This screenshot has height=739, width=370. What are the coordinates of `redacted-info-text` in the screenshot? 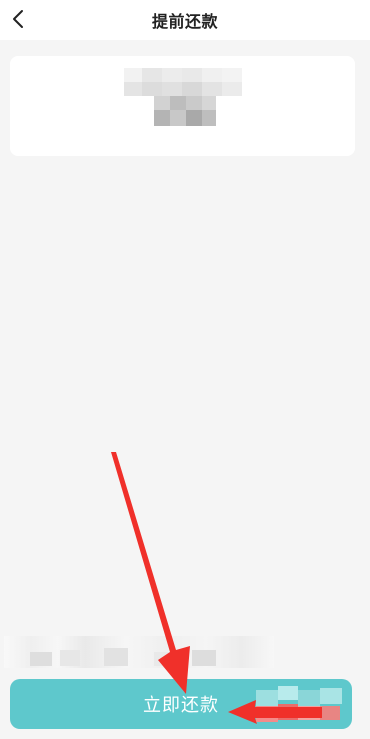 It's located at (139, 652).